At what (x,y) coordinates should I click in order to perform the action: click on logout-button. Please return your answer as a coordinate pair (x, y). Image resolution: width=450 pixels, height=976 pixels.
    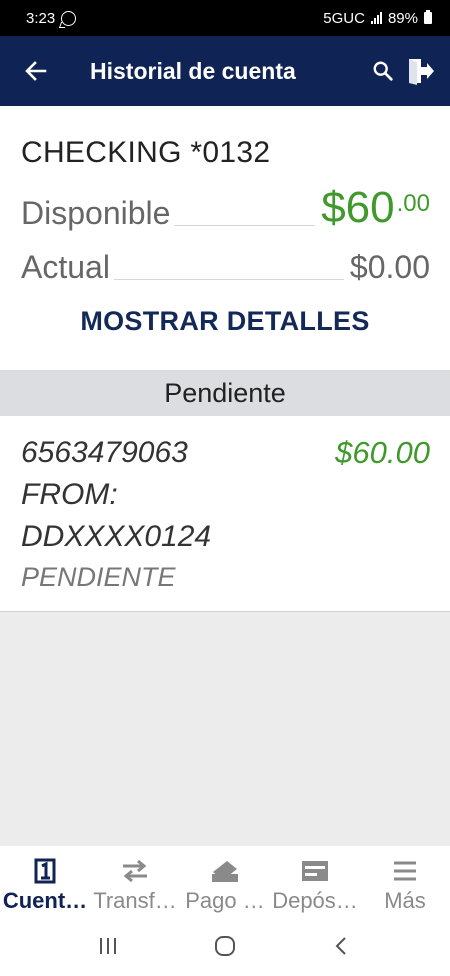
    Looking at the image, I should click on (421, 71).